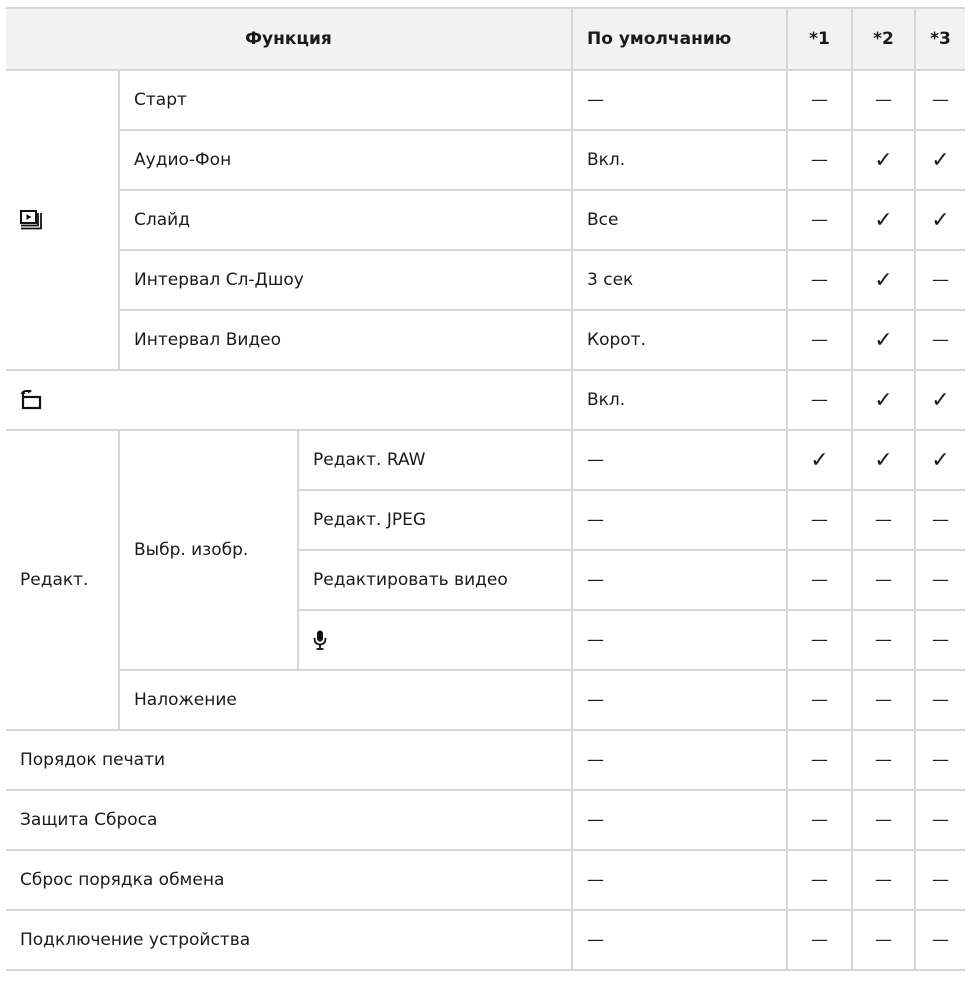  I want to click on select-image-label: Выбр. изобр., so click(208, 550).